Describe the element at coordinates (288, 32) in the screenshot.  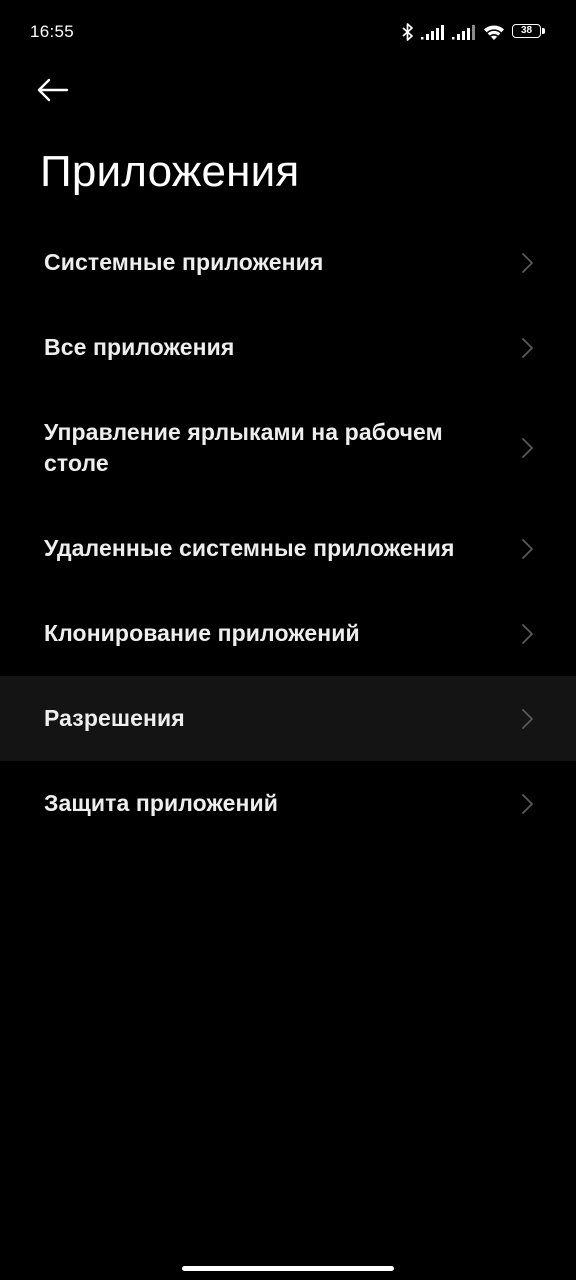
I see `status-bar: 16:55 38` at that location.